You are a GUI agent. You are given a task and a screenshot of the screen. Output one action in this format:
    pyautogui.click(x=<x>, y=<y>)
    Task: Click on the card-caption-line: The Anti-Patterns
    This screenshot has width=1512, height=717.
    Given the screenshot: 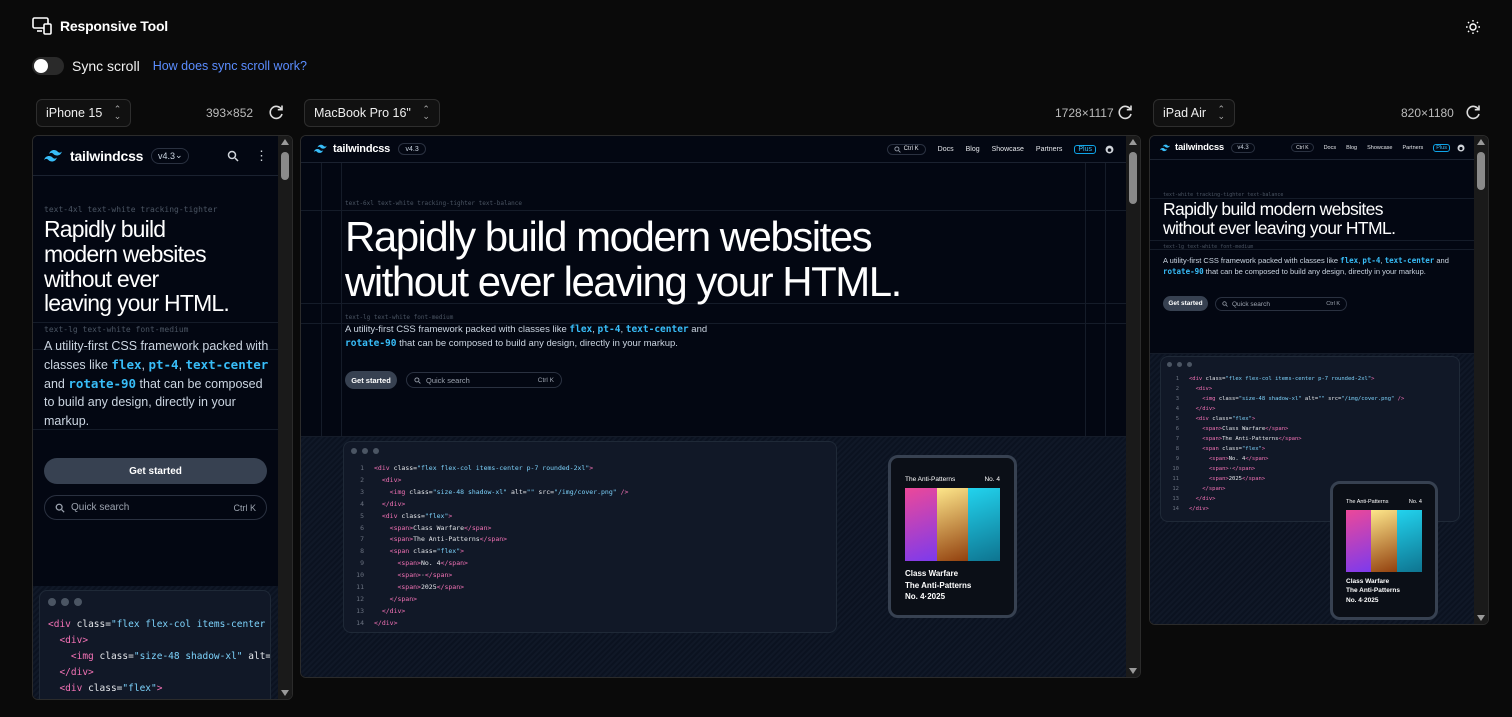 What is the action you would take?
    pyautogui.click(x=938, y=585)
    